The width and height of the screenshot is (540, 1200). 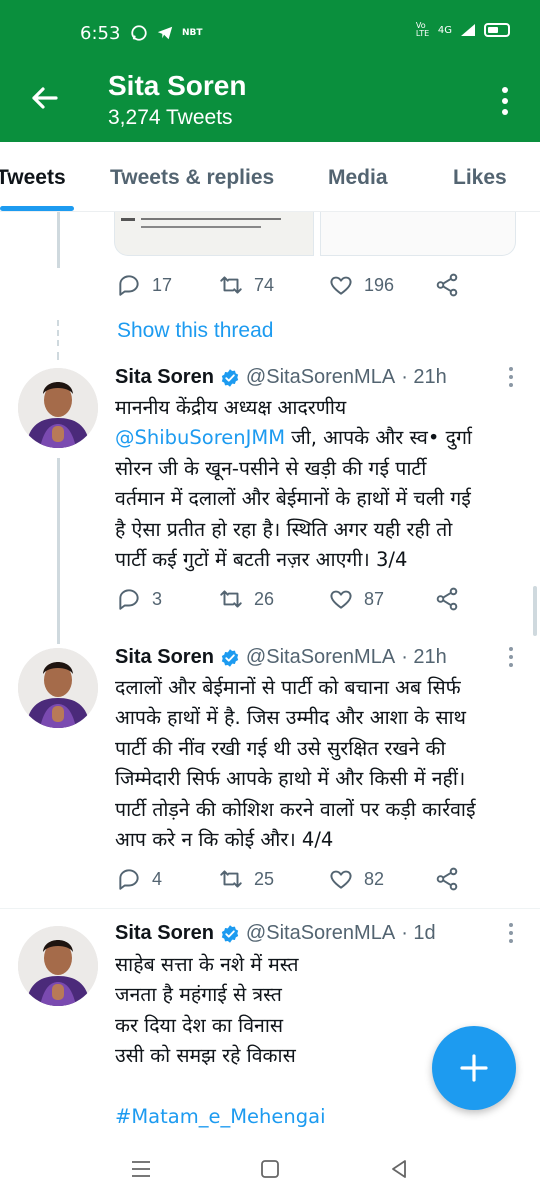 I want to click on volte-label: Vo LTE, so click(x=422, y=29).